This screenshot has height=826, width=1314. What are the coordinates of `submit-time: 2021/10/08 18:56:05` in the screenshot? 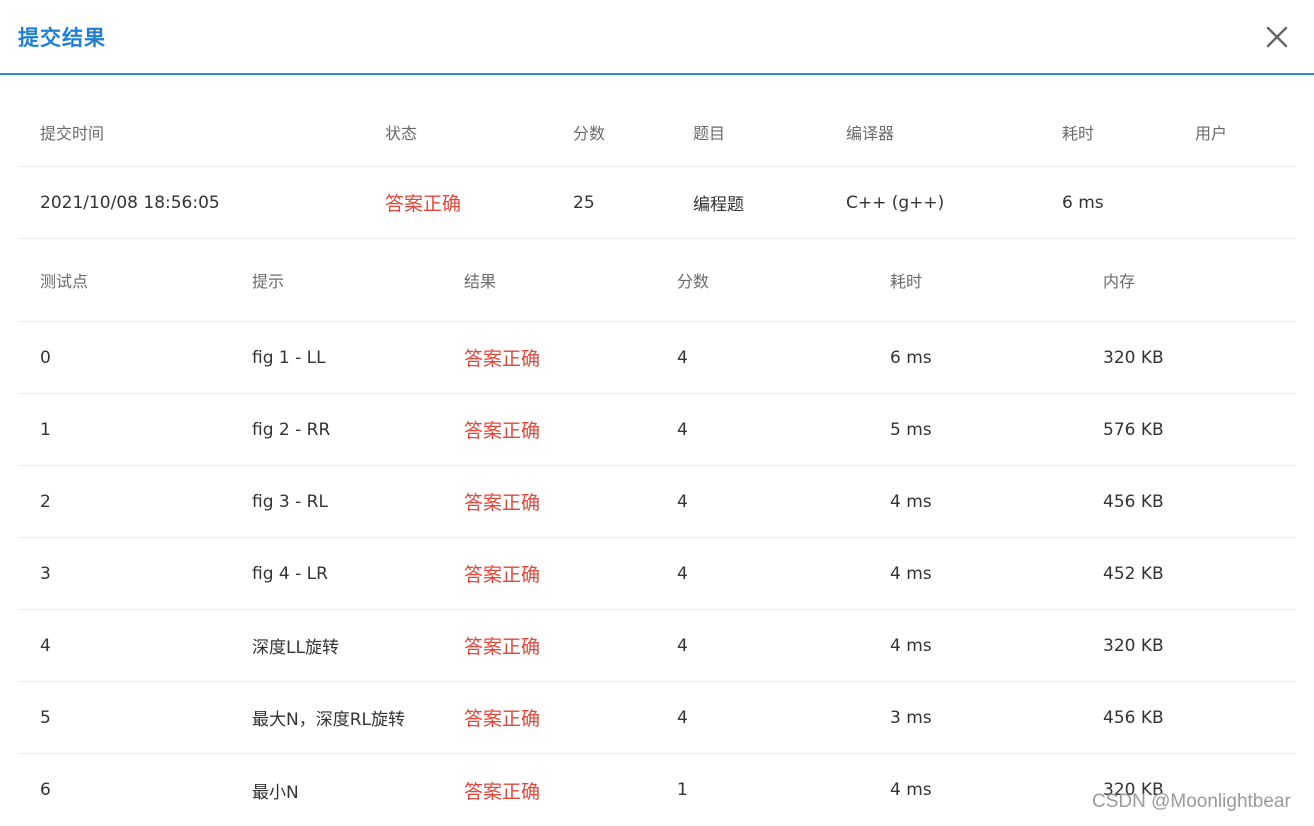 It's located at (130, 202).